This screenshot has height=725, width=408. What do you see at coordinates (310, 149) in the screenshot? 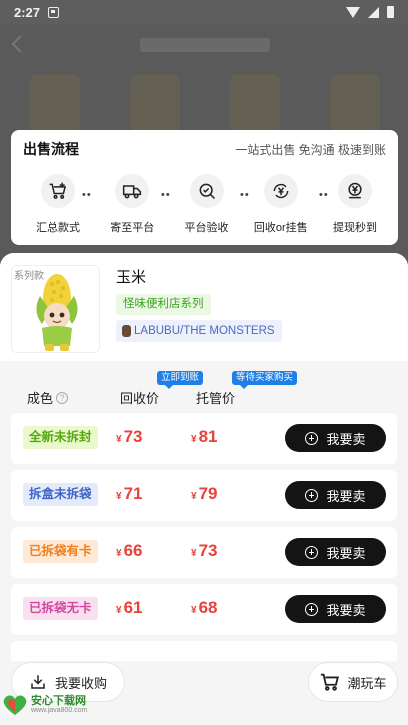
I see `sell-flow-subtitle: 一站式出售 免沟通 极速到账` at bounding box center [310, 149].